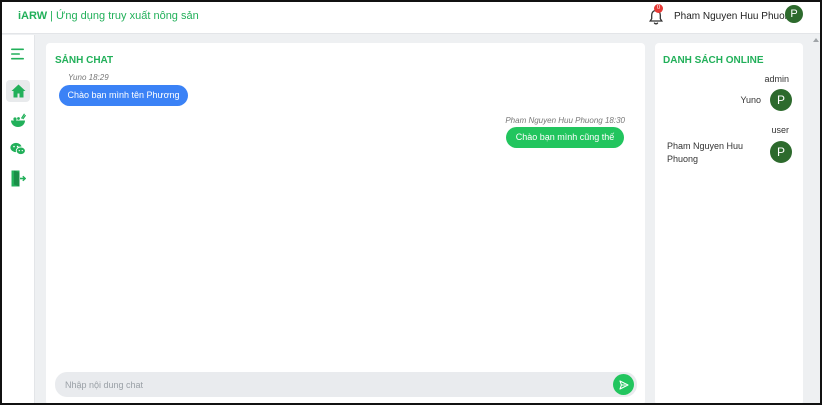  I want to click on sidebar-menu-toggle, so click(18, 54).